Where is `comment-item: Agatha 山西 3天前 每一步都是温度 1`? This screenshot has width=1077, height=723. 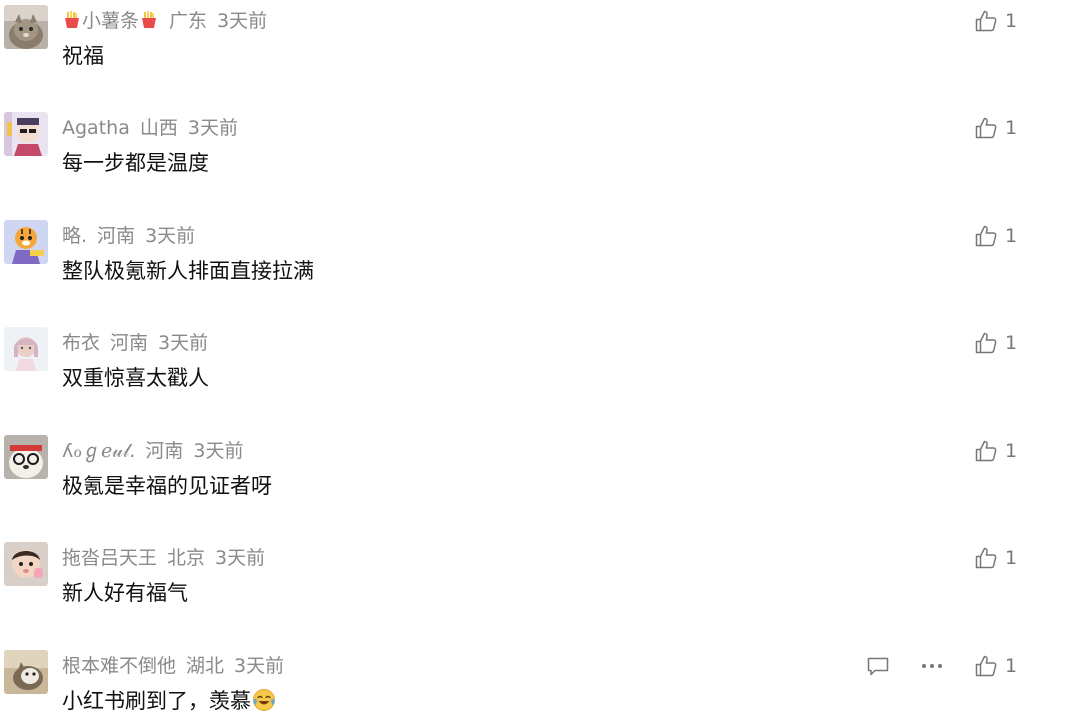 comment-item: Agatha 山西 3天前 每一步都是温度 1 is located at coordinates (538, 162).